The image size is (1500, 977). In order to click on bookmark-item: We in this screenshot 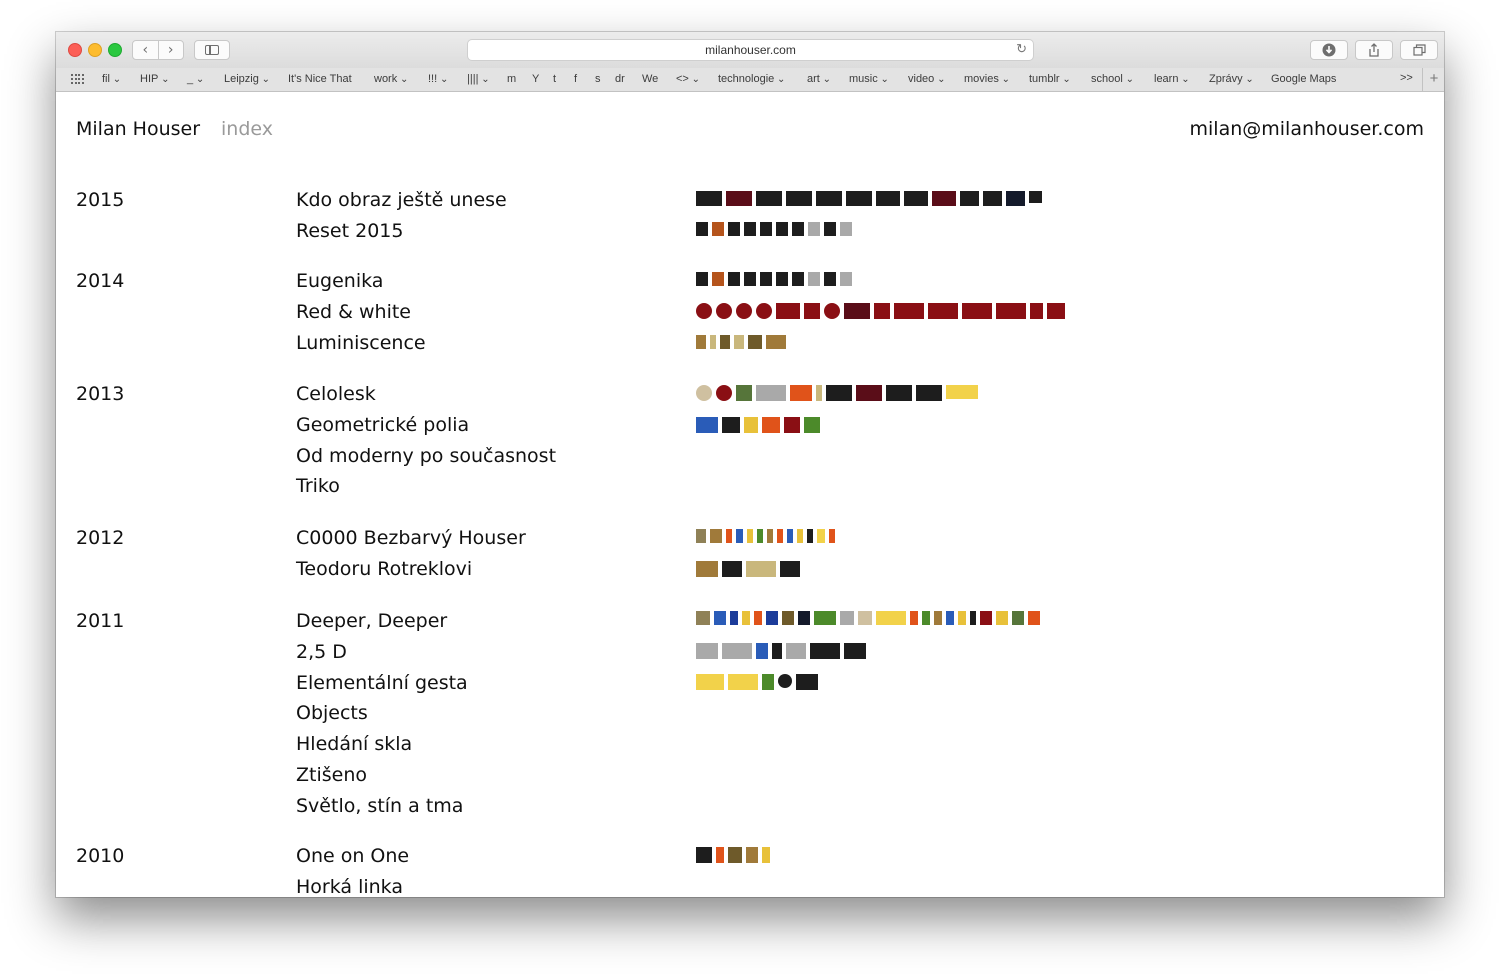, I will do `click(650, 79)`.